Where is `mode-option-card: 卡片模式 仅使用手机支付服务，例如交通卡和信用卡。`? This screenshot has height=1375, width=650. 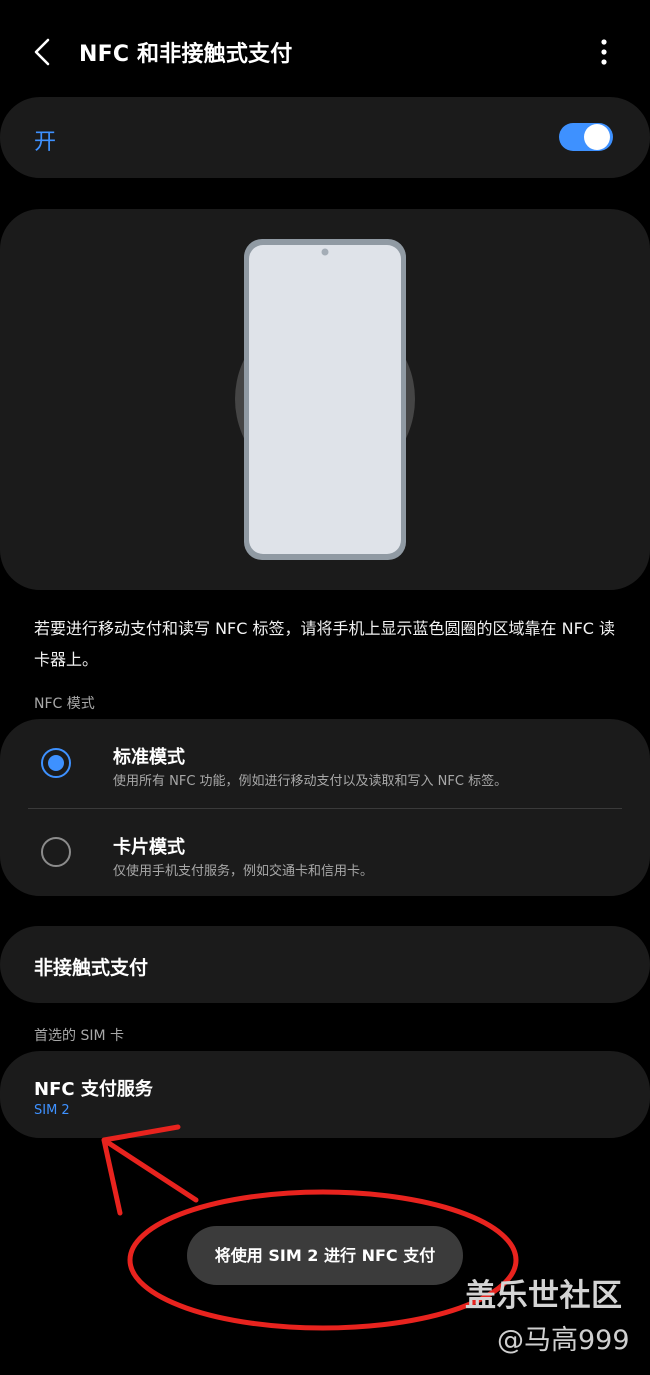 mode-option-card: 卡片模式 仅使用手机支付服务，例如交通卡和信用卡。 is located at coordinates (325, 853).